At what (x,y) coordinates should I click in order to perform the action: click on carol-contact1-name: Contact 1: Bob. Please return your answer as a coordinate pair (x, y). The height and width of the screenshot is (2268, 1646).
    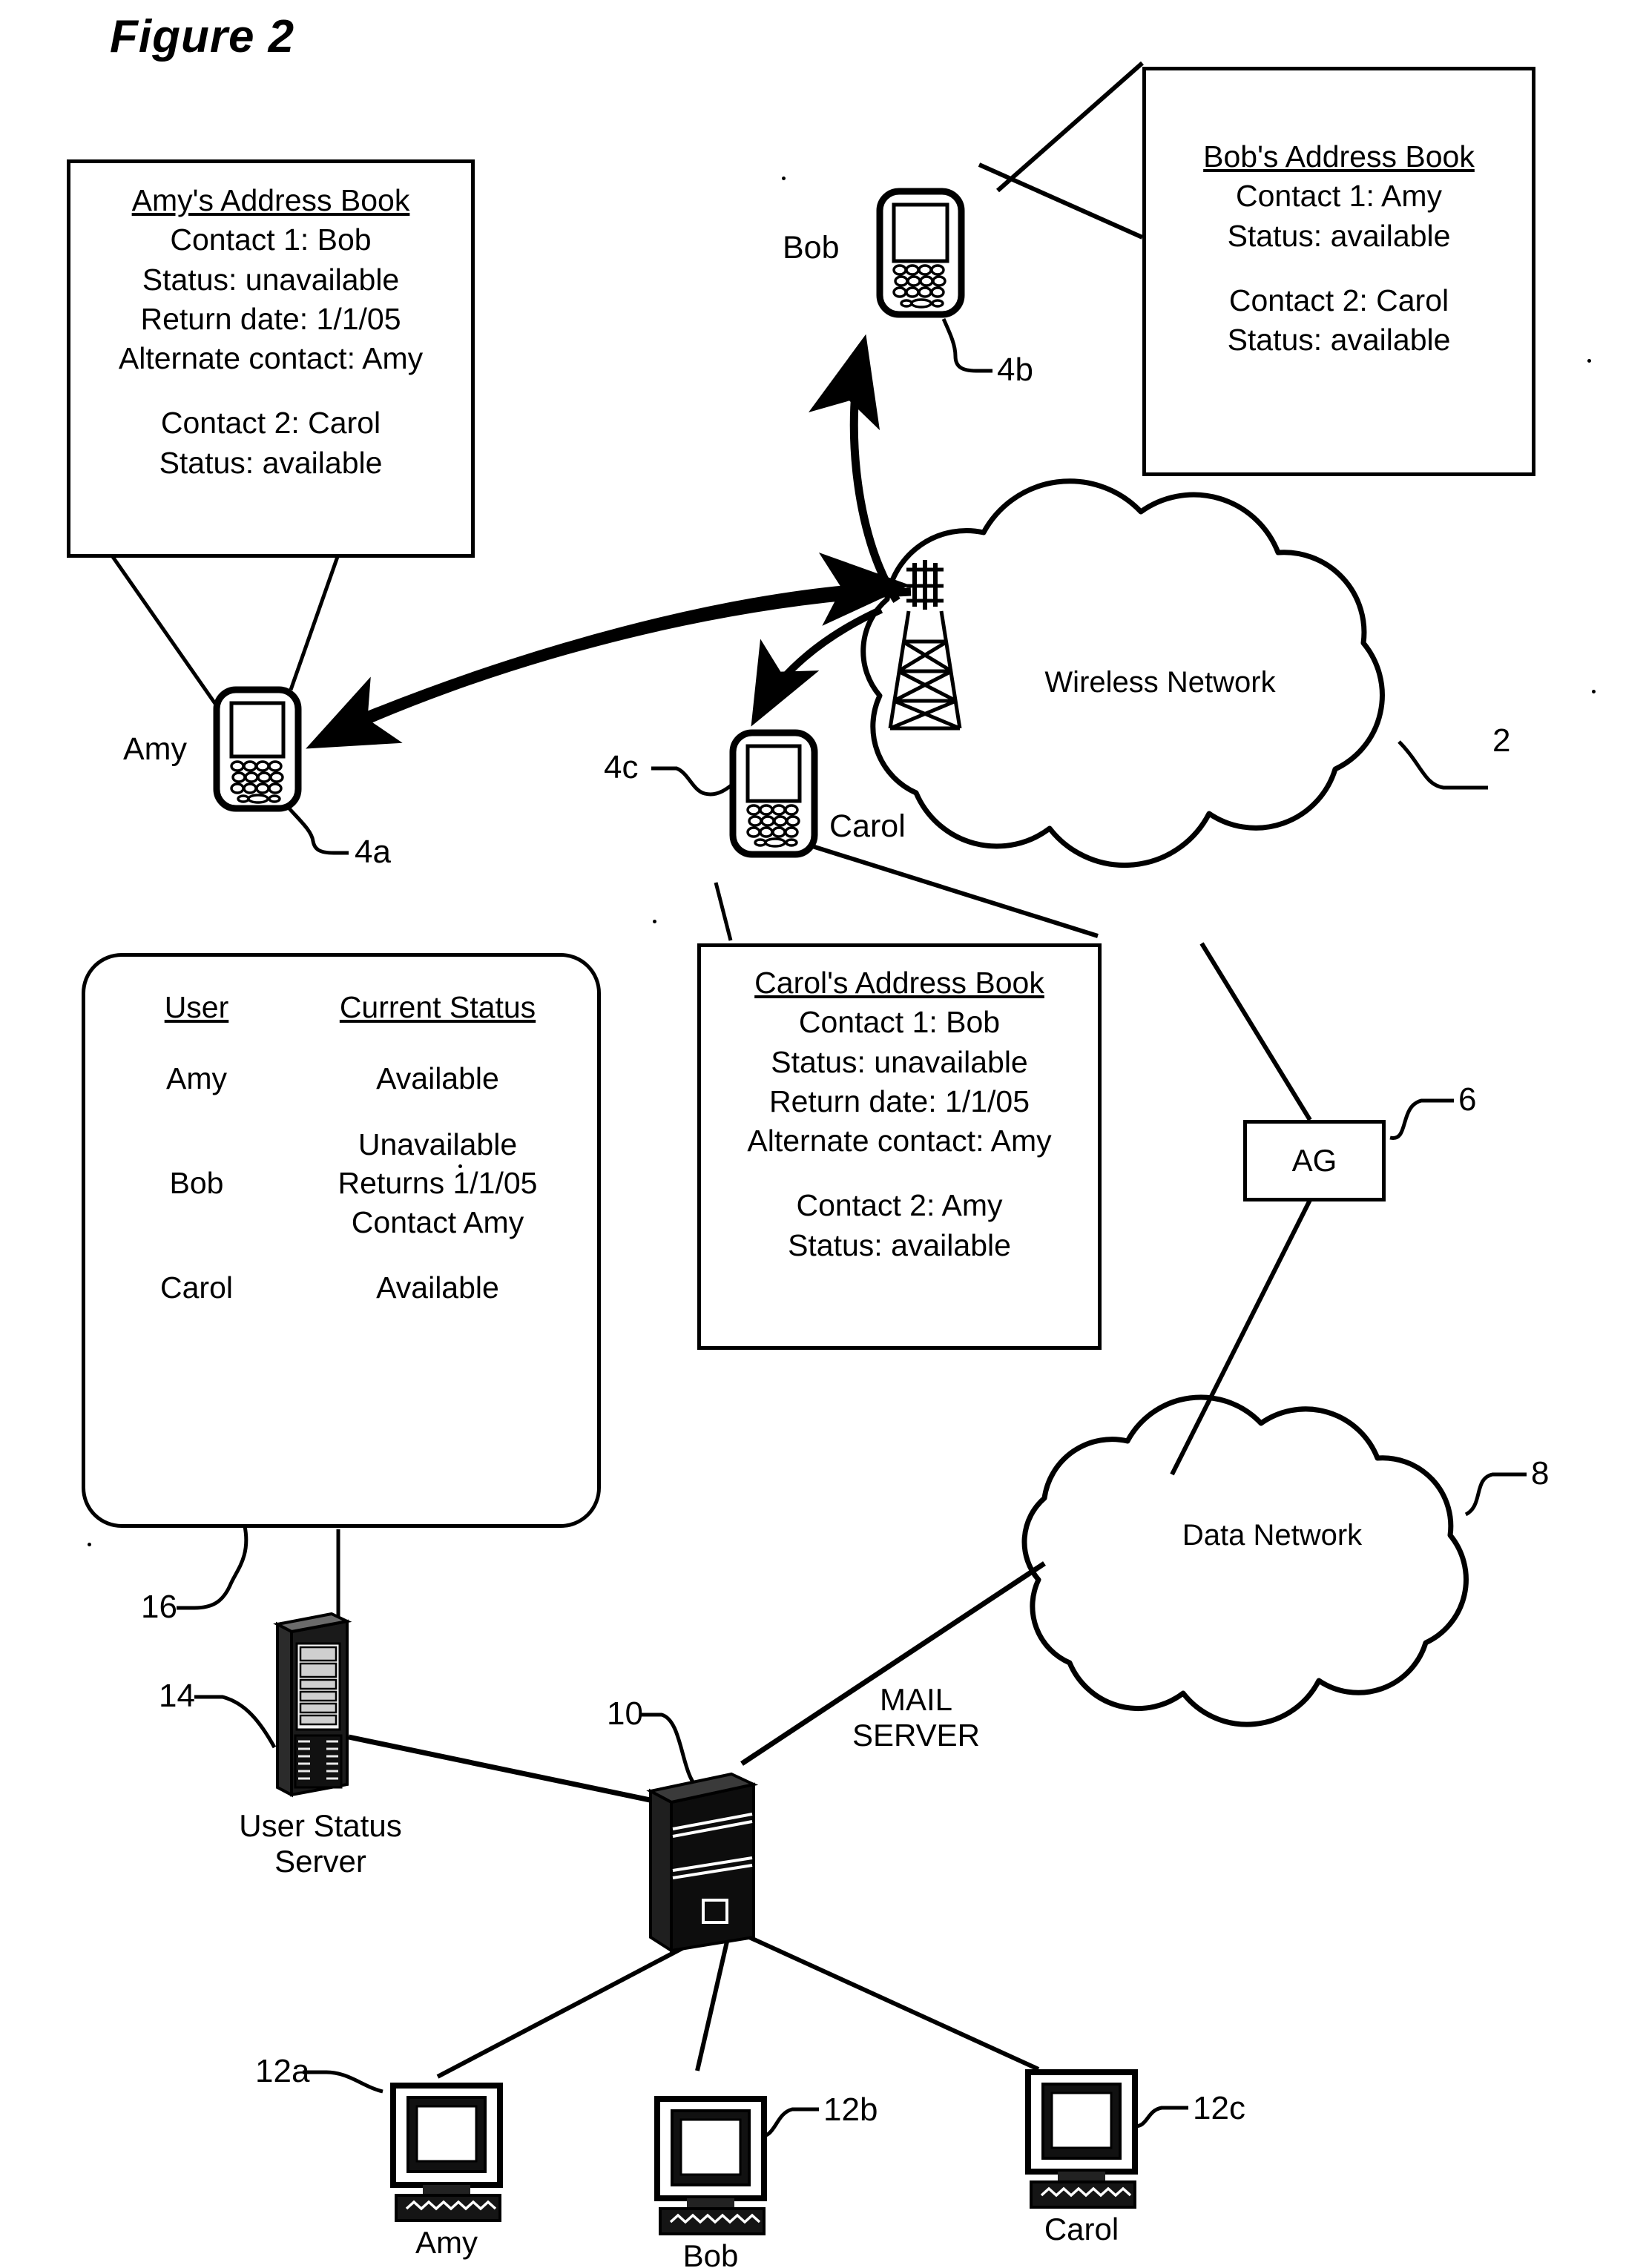
    Looking at the image, I should click on (900, 1022).